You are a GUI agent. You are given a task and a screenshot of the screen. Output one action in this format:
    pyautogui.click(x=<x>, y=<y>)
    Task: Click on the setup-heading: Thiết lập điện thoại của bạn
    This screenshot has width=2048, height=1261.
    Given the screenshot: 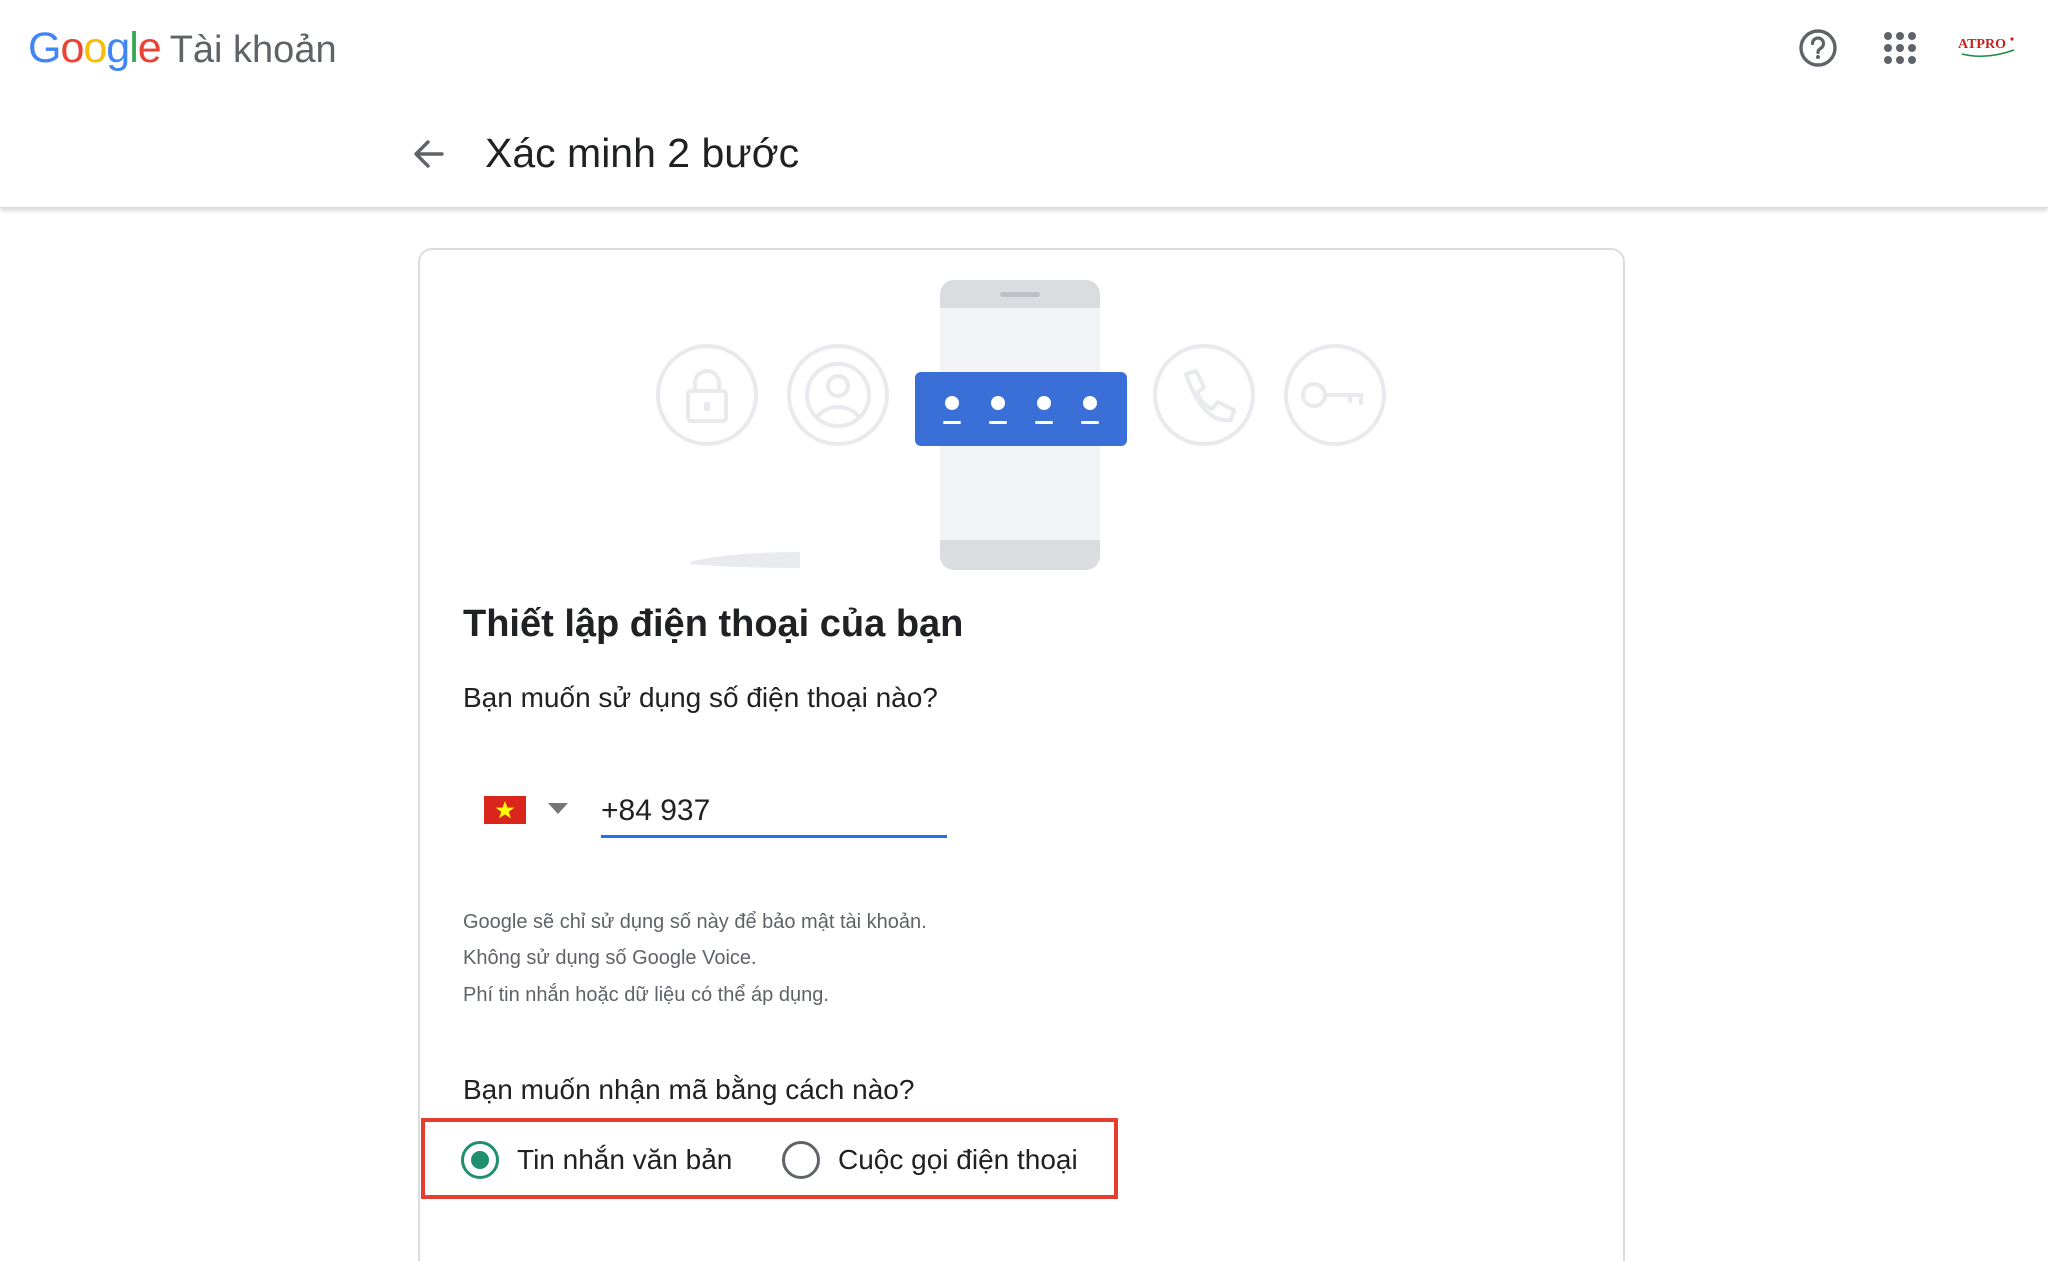 What is the action you would take?
    pyautogui.click(x=713, y=624)
    